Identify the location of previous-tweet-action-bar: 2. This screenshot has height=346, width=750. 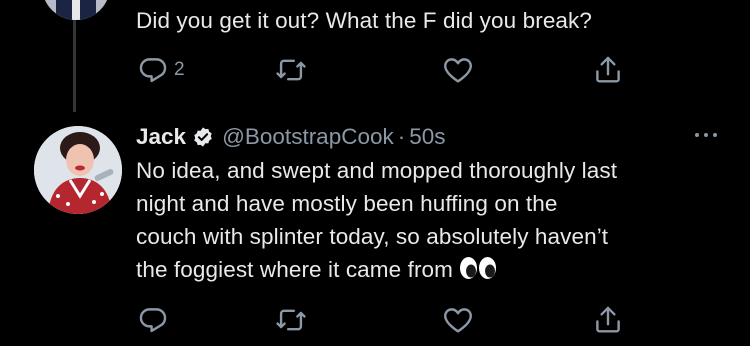
(386, 70).